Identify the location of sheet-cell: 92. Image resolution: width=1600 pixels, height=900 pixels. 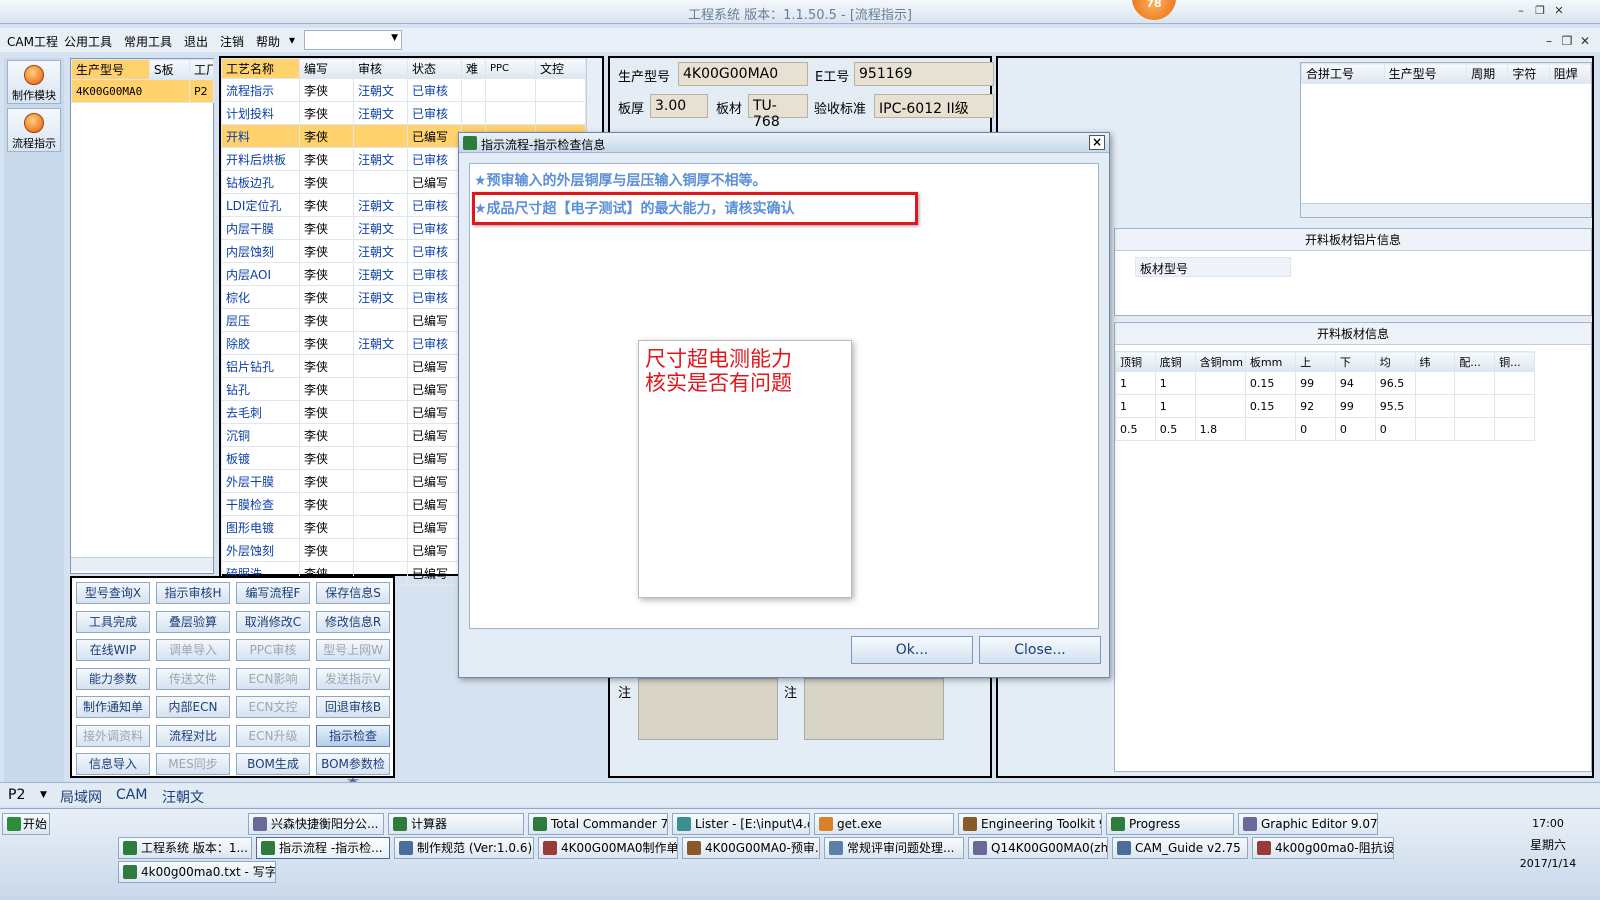
(1315, 406).